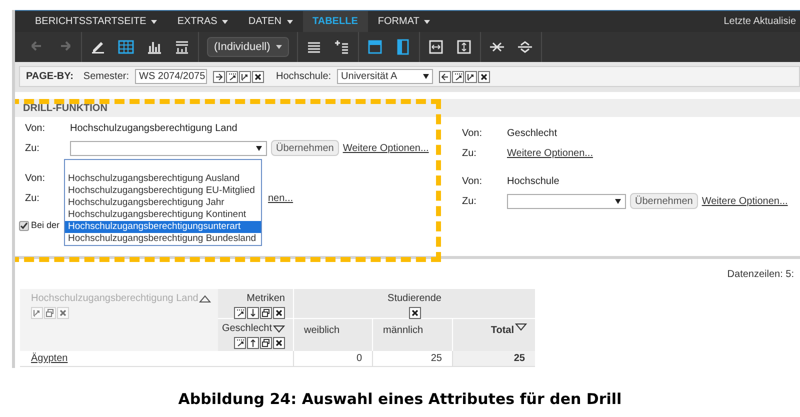 This screenshot has width=800, height=417. I want to click on page-by-label: PAGE-BY:, so click(50, 77).